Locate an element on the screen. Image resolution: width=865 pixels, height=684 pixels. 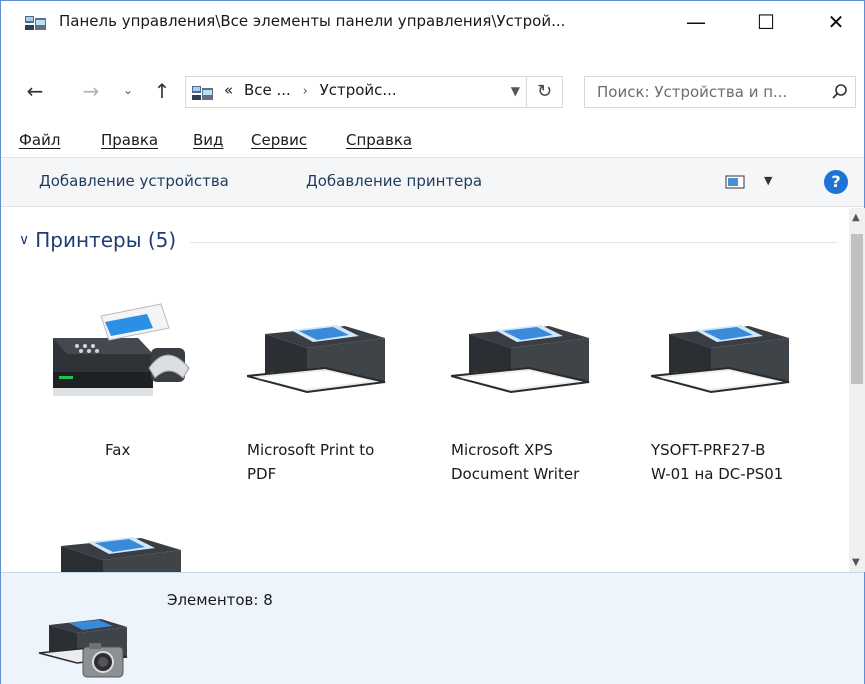
minimize-icon: — is located at coordinates (696, 22).